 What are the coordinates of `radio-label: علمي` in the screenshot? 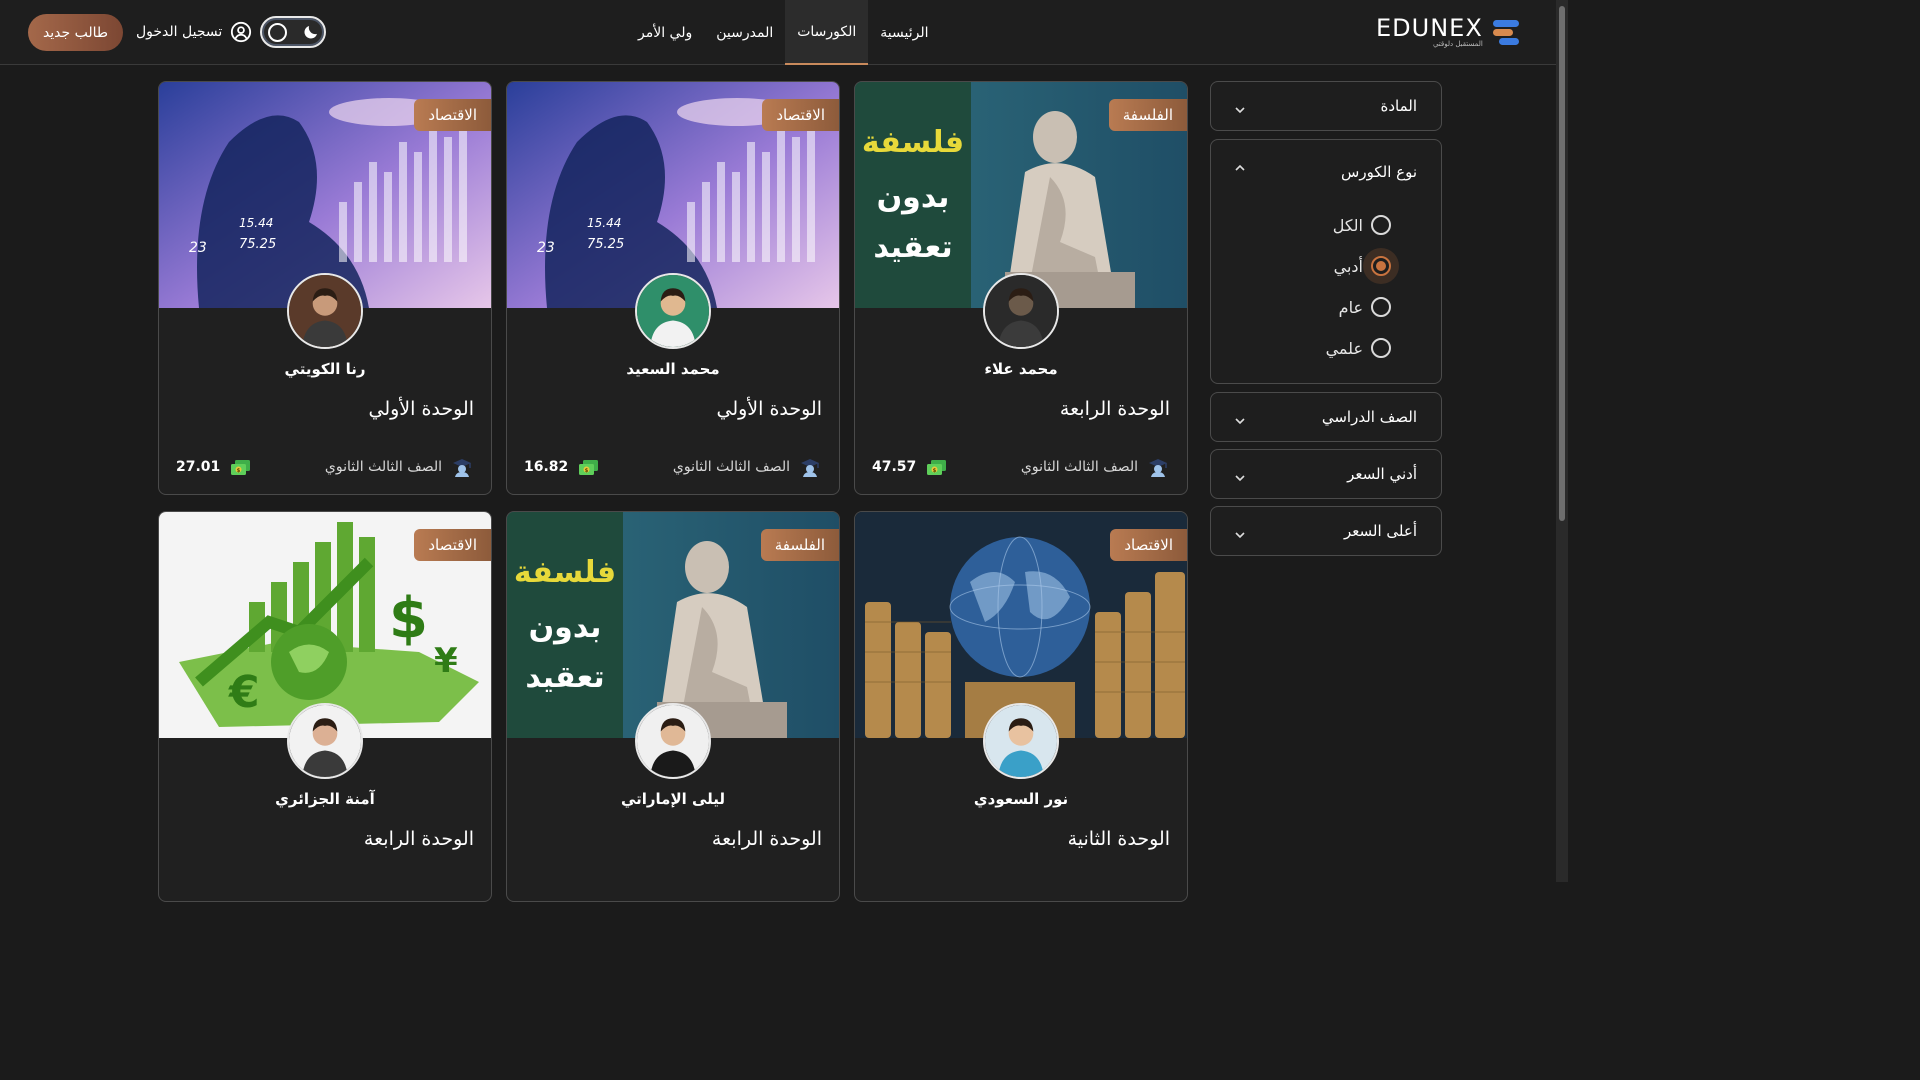 It's located at (1344, 348).